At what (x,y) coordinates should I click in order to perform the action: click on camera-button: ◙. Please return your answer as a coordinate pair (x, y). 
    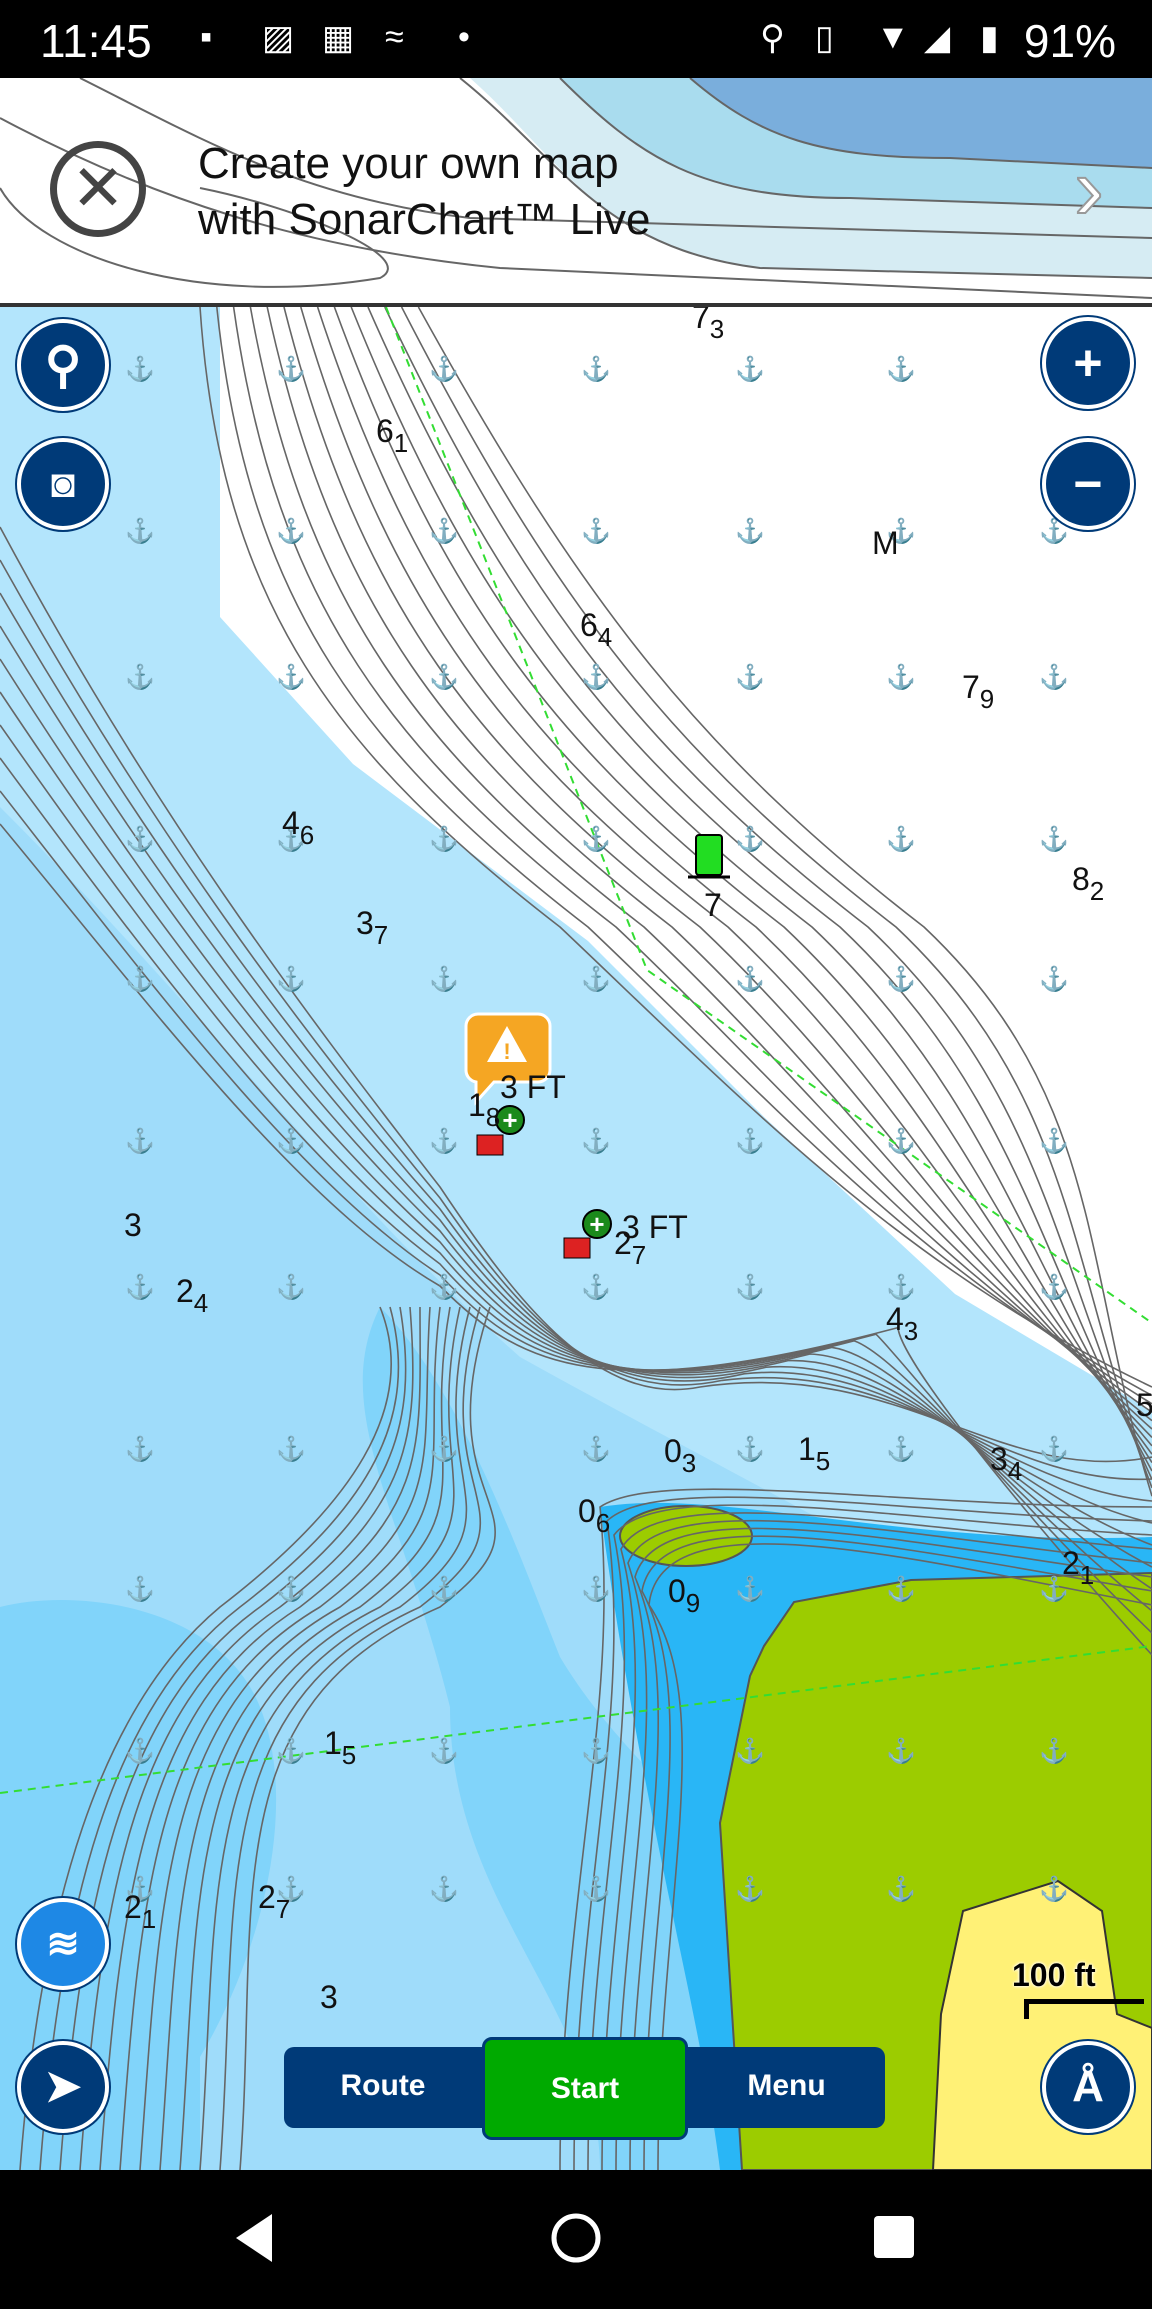
    Looking at the image, I should click on (63, 484).